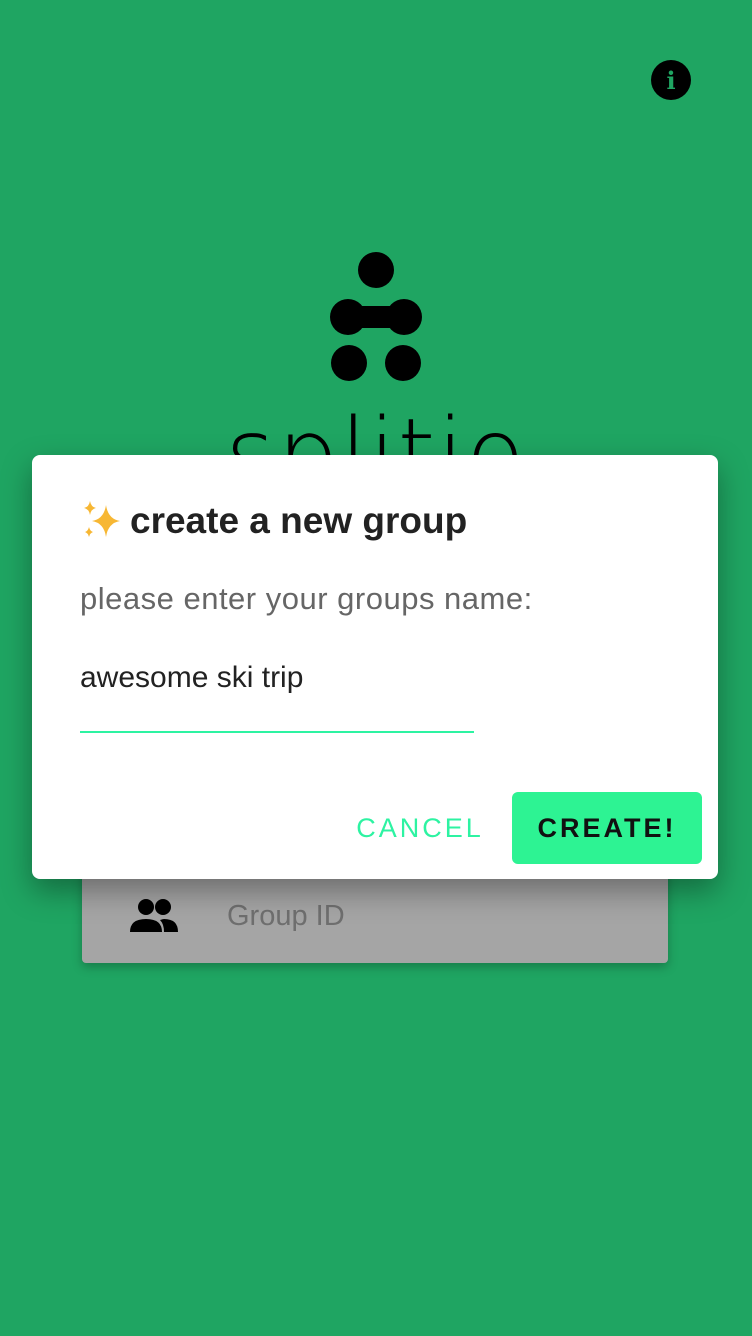 The width and height of the screenshot is (752, 1336). I want to click on create-button: CREATE!, so click(607, 828).